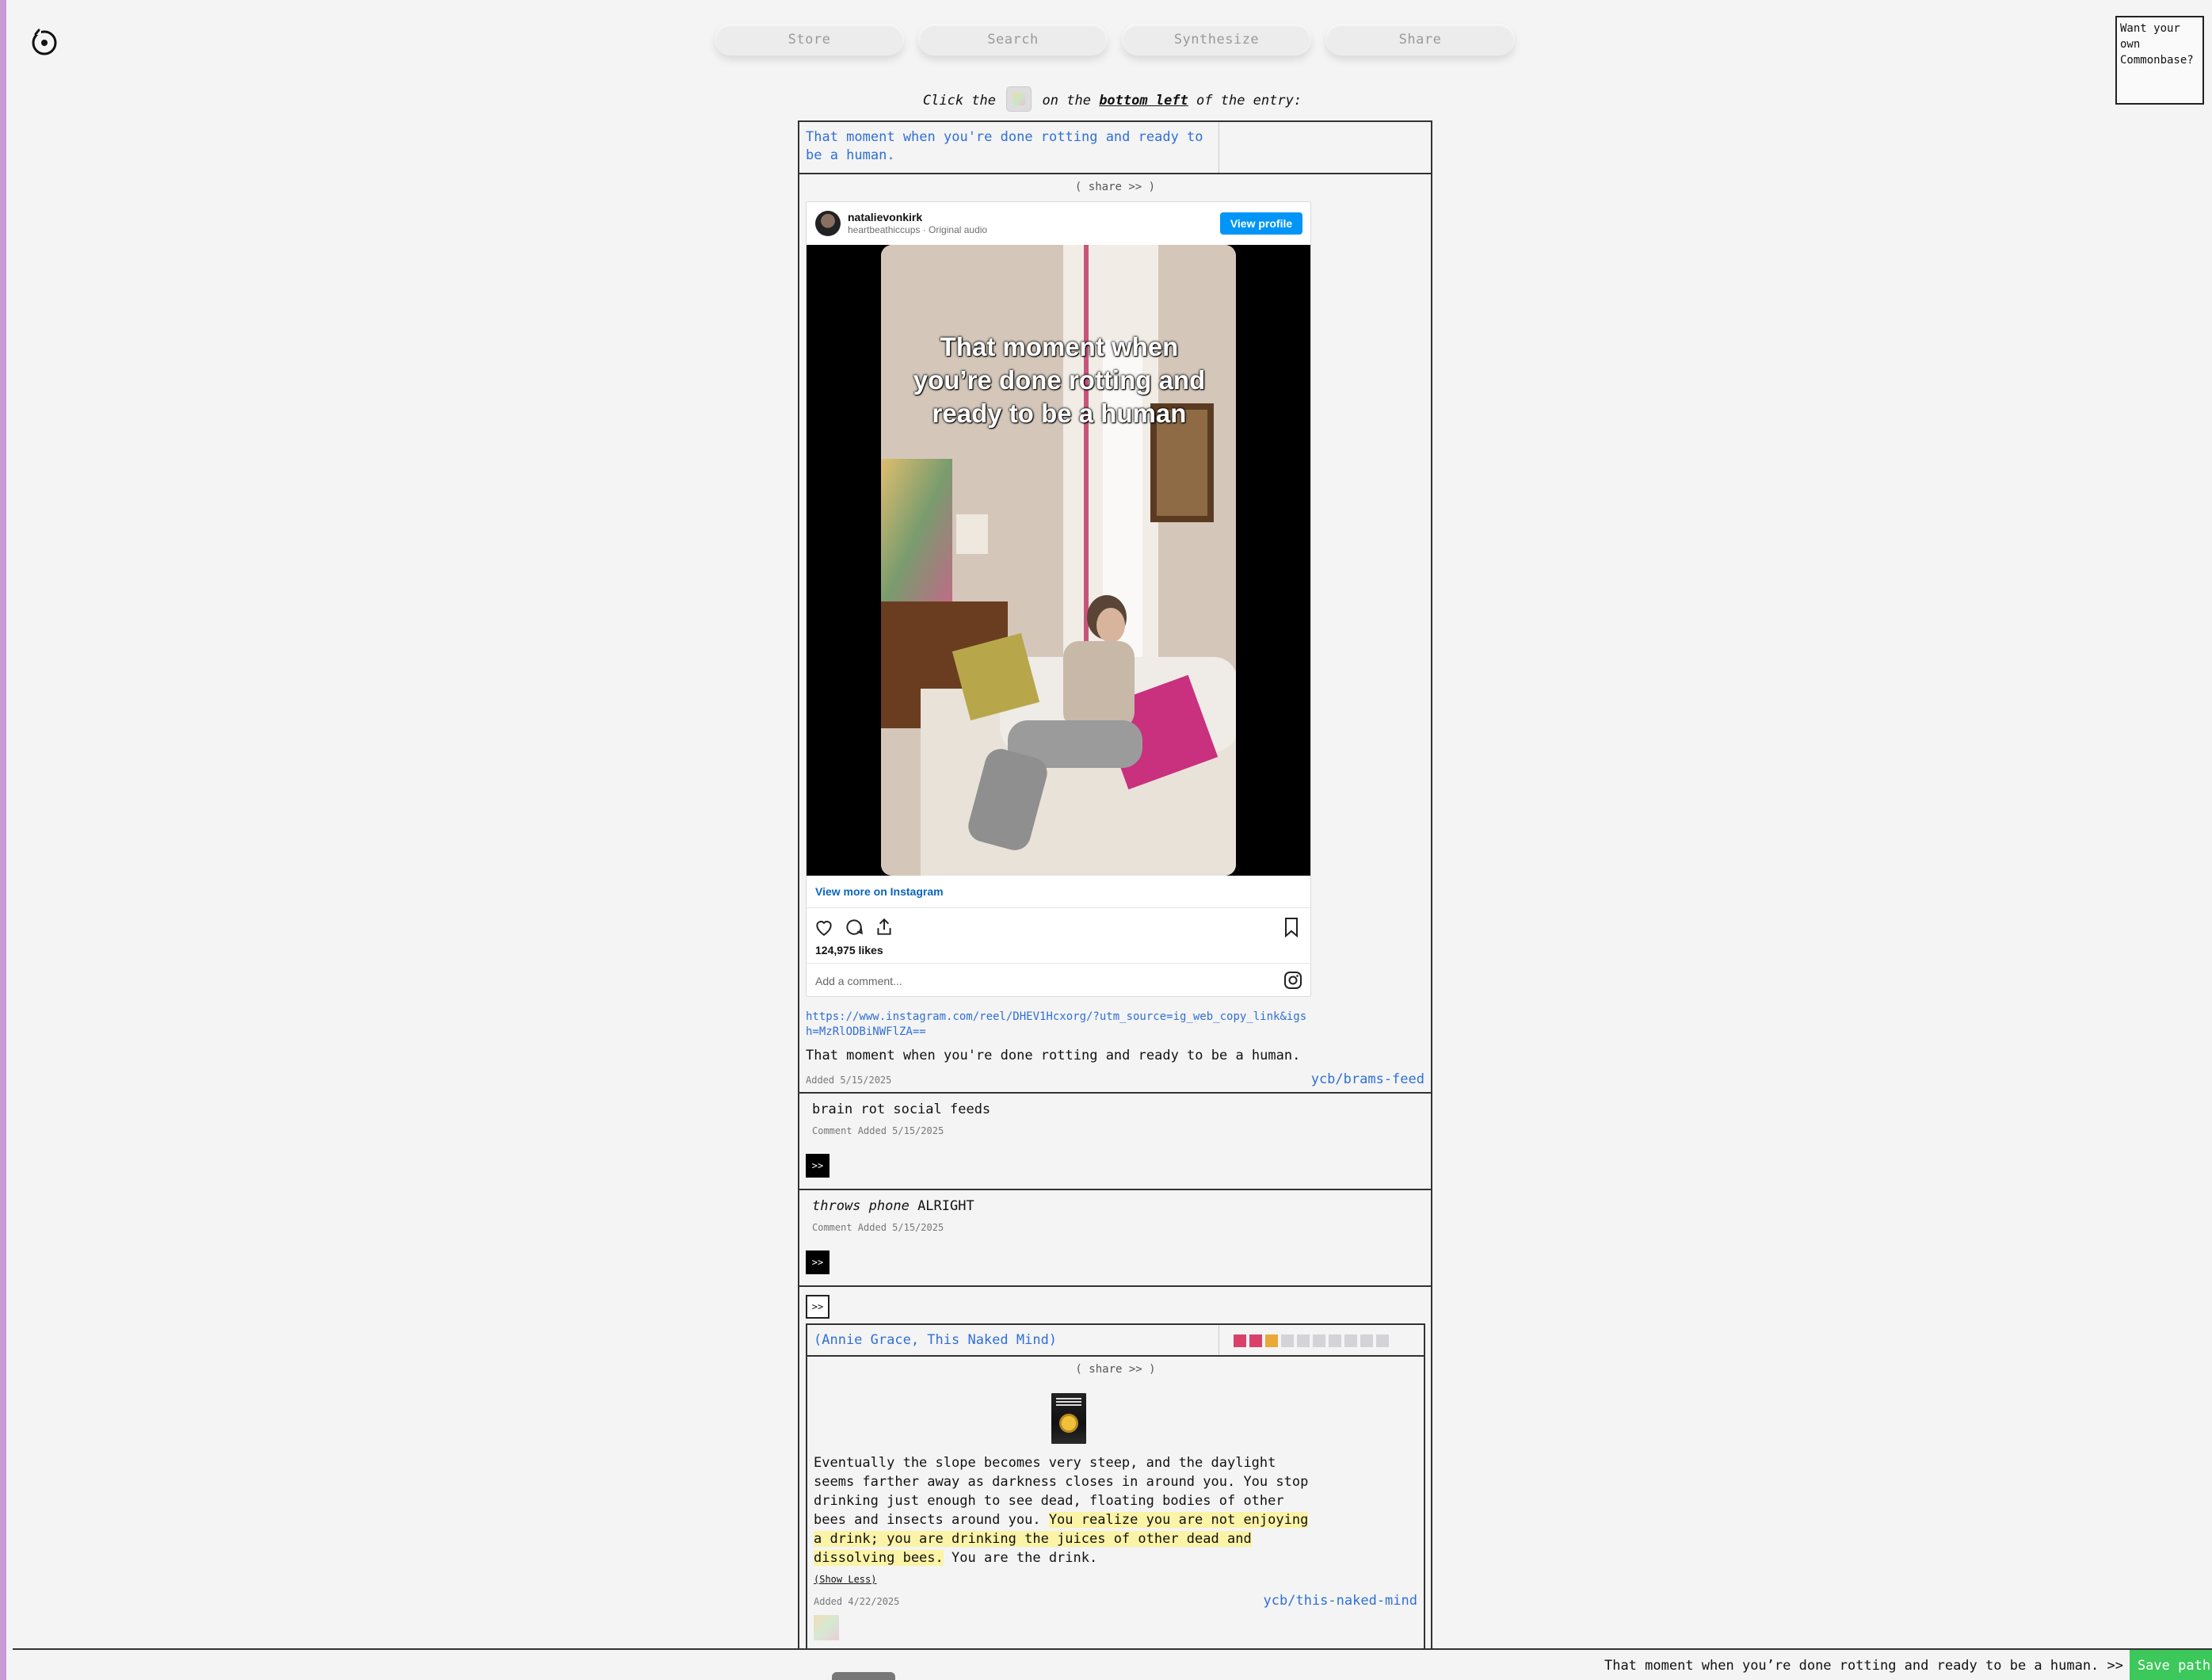 This screenshot has height=1680, width=2212. Describe the element at coordinates (884, 927) in the screenshot. I see `share-icon` at that location.